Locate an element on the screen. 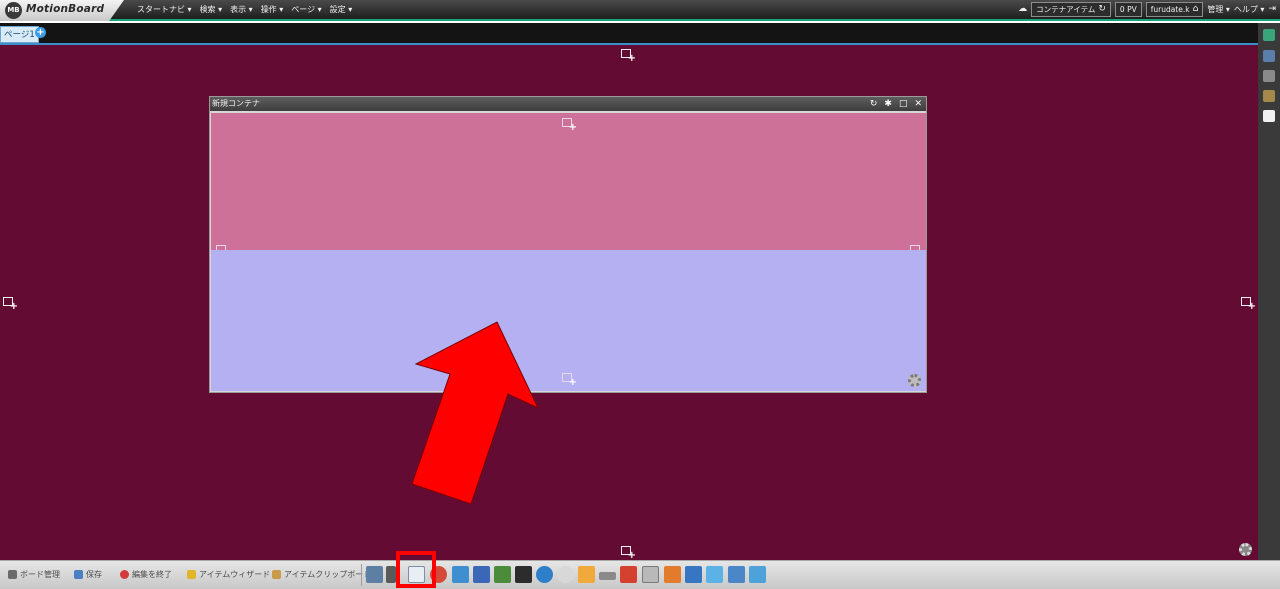  user-button: furudate.k ⌂ is located at coordinates (1174, 9).